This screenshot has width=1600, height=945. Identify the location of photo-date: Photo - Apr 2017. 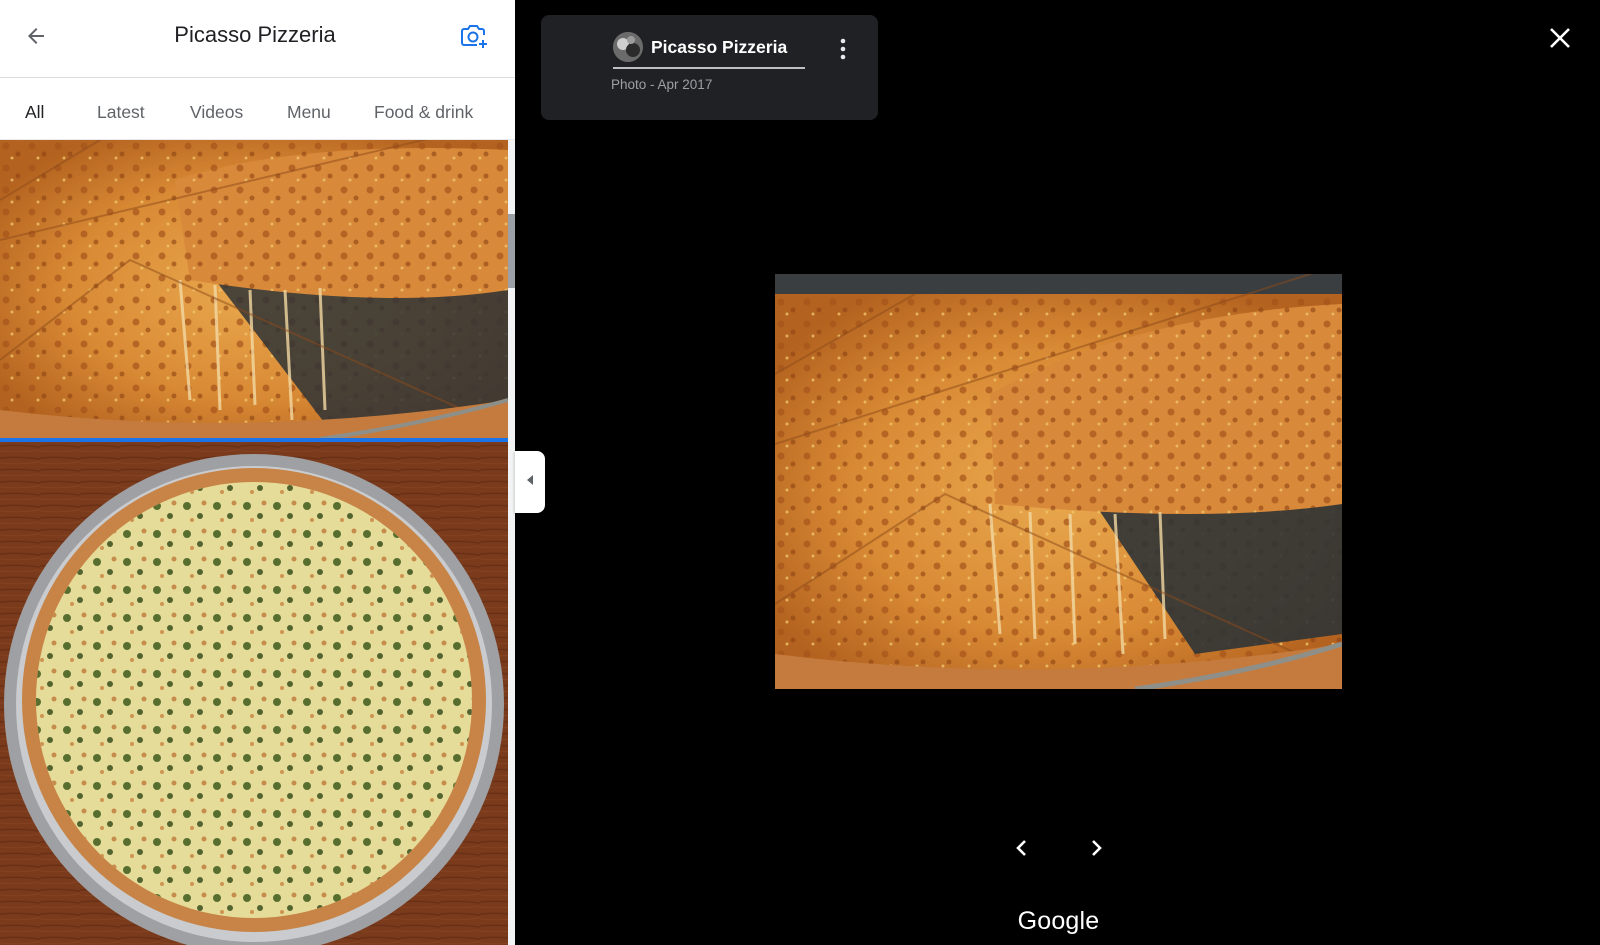
(662, 84).